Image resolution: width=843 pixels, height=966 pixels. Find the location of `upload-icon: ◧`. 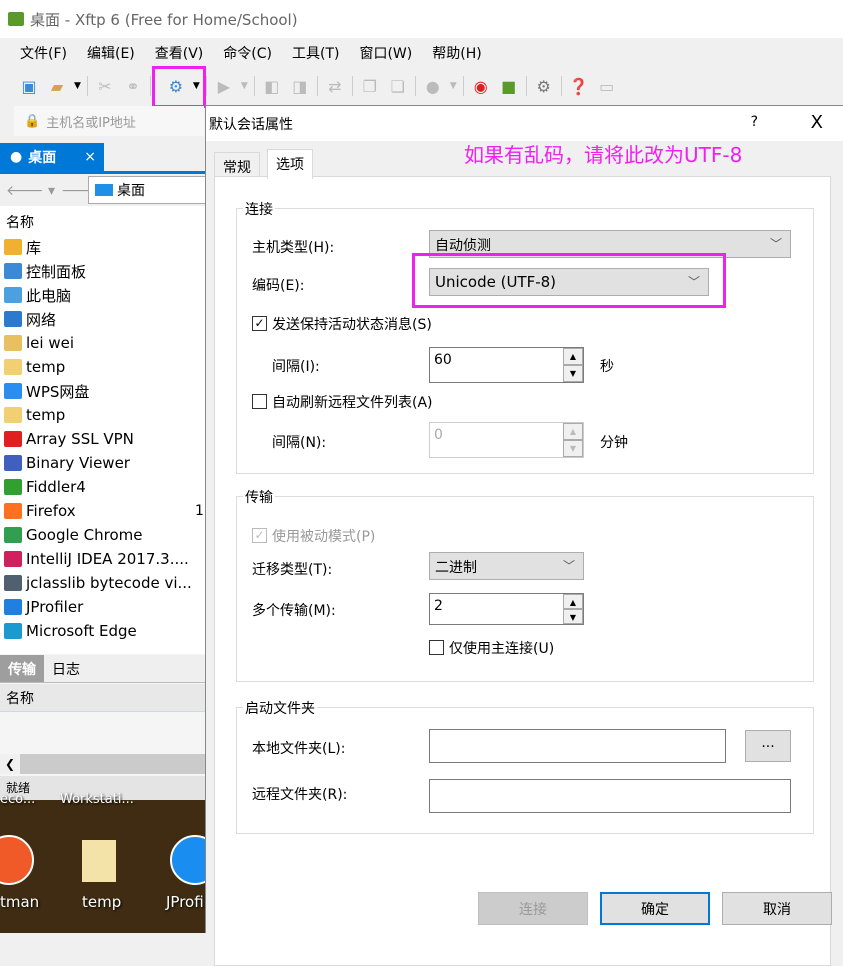

upload-icon: ◧ is located at coordinates (272, 86).